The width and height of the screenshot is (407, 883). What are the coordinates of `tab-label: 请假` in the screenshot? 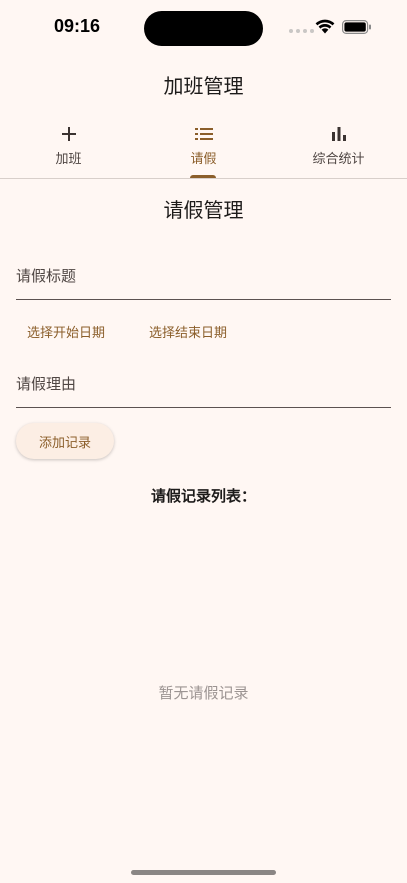 It's located at (203, 159).